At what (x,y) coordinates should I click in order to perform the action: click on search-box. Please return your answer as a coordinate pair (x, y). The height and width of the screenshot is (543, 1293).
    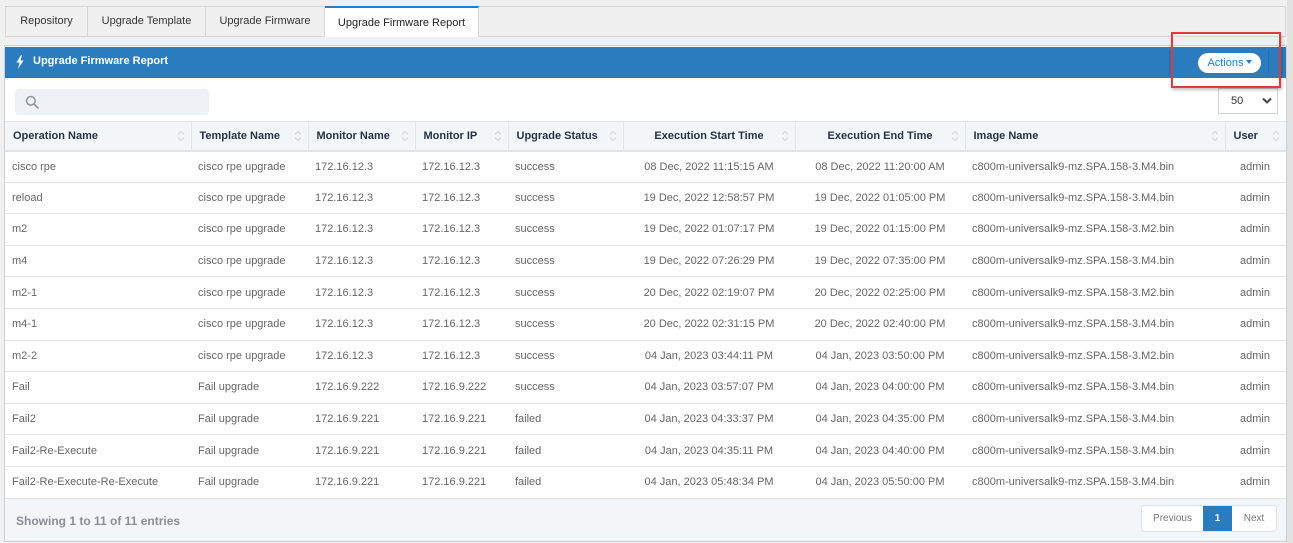
    Looking at the image, I should click on (112, 102).